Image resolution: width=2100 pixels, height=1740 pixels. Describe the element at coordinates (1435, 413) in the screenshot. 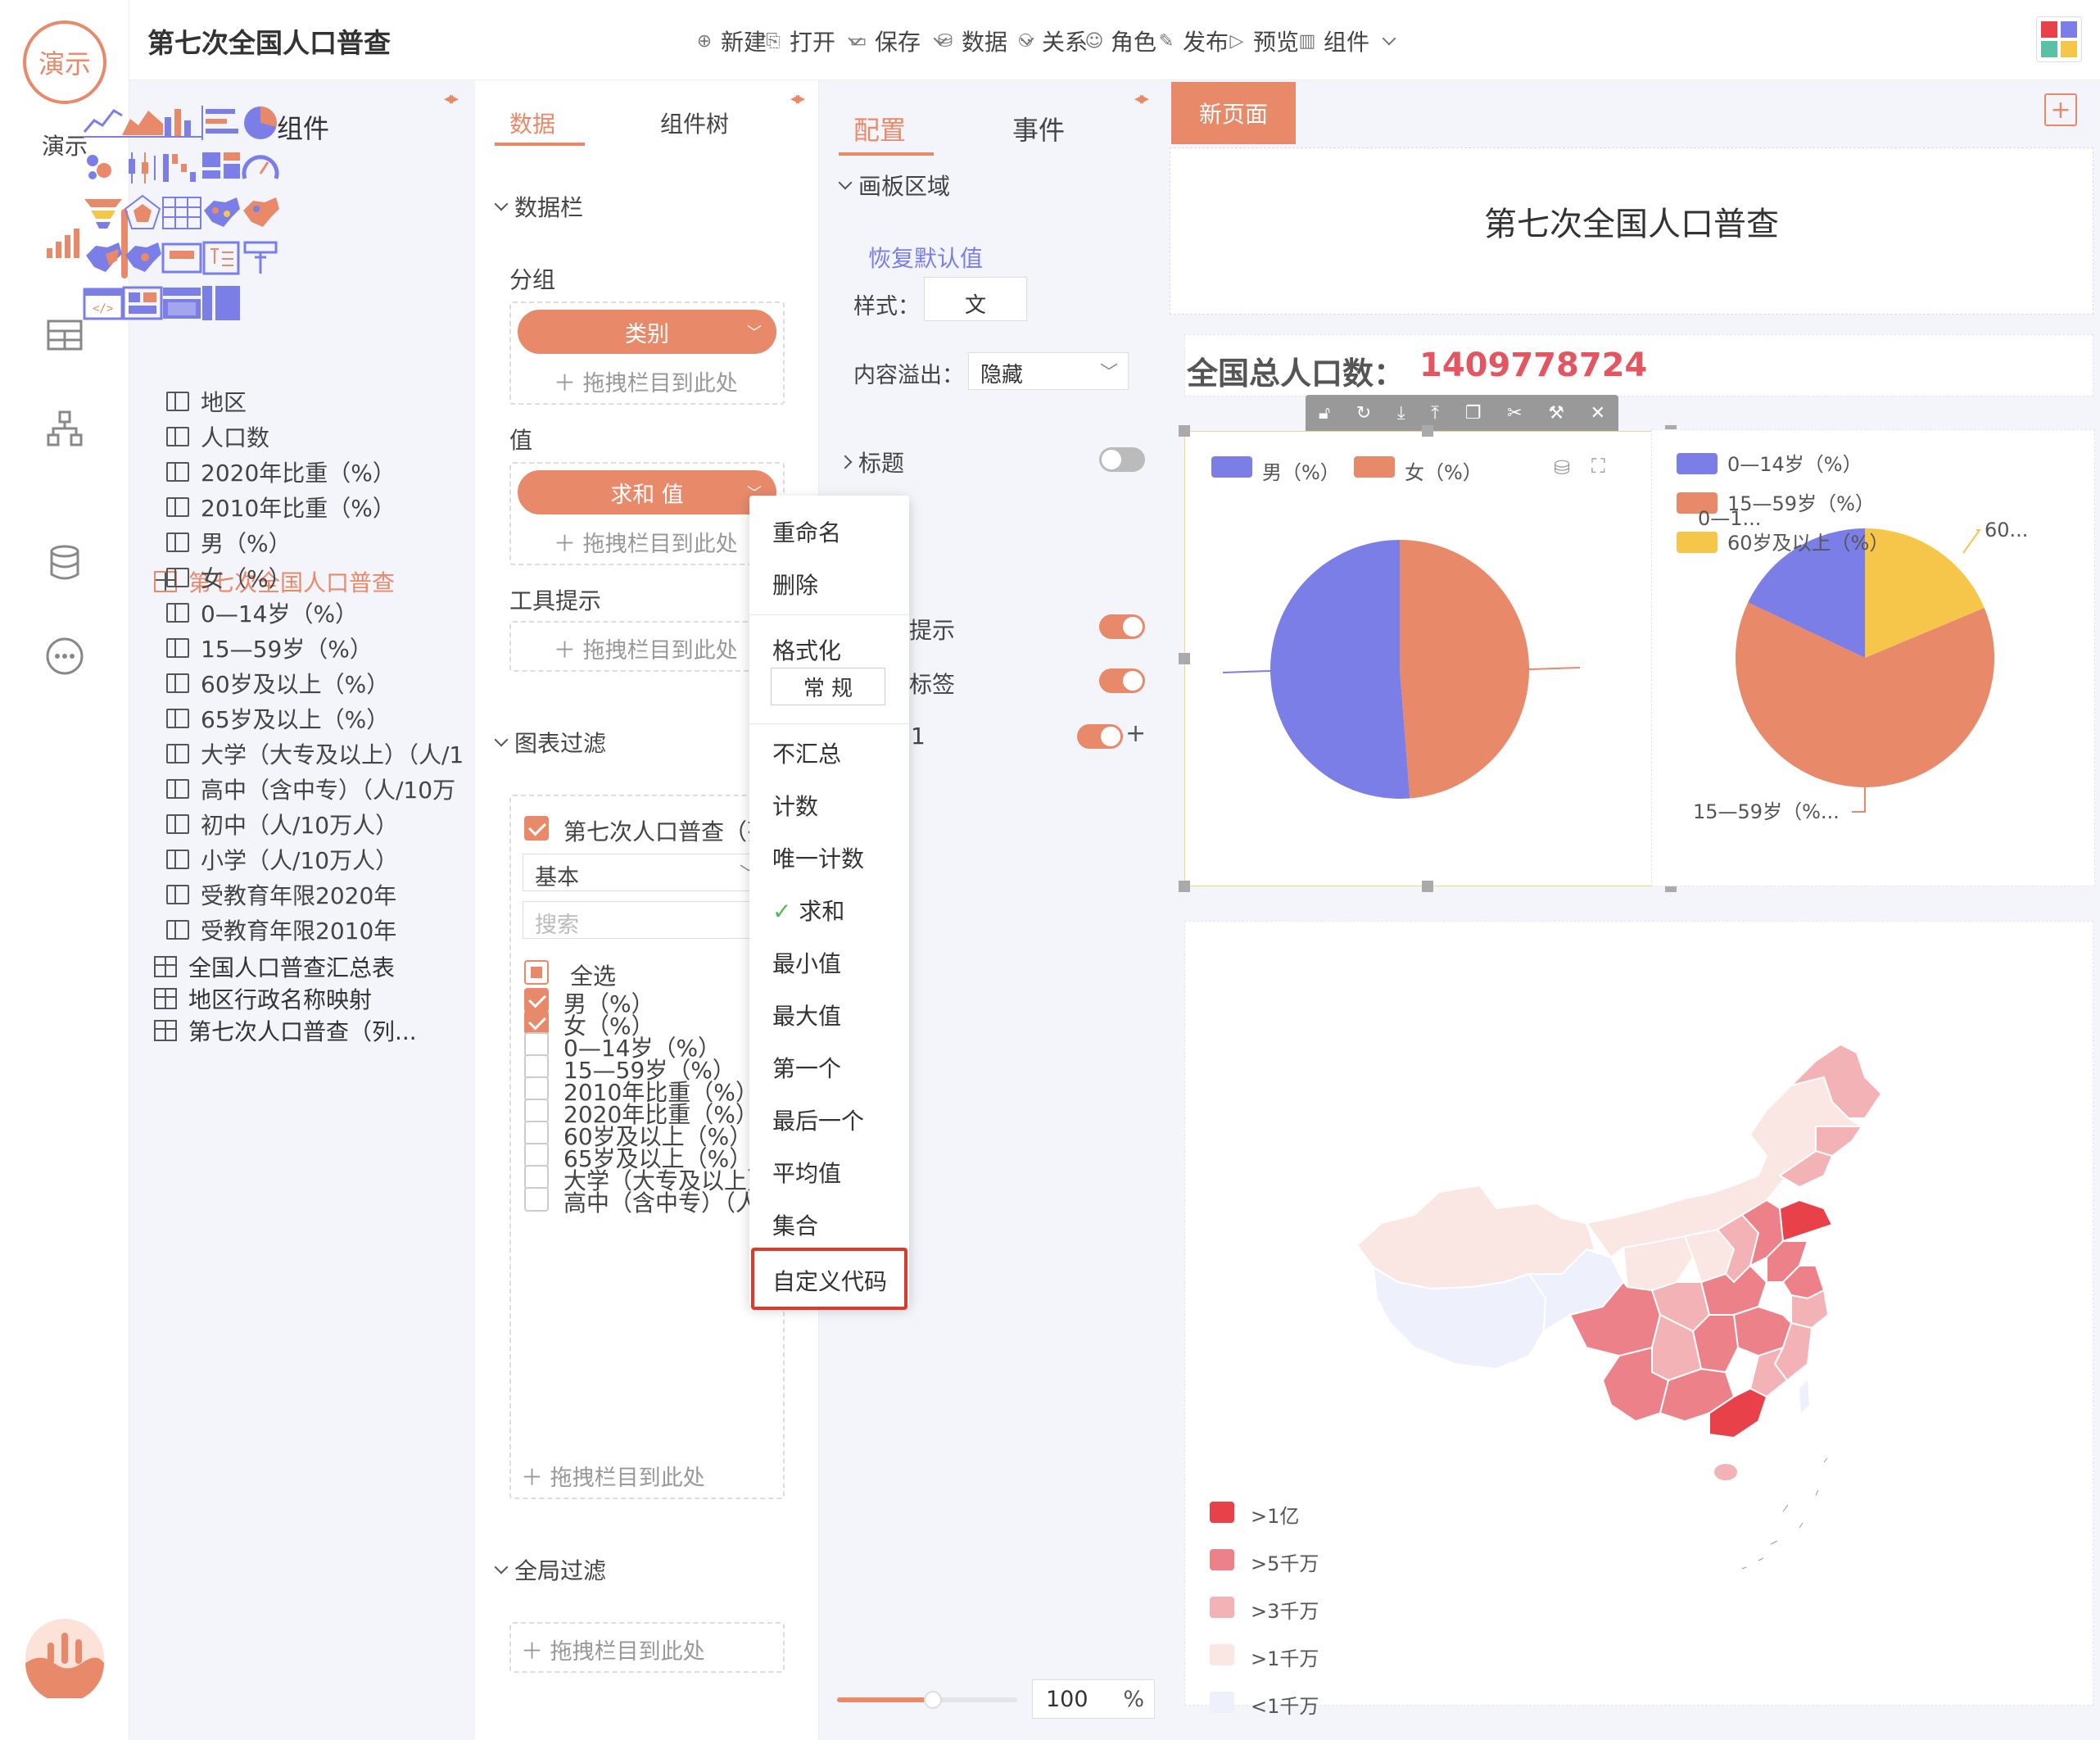

I see `bring-to-front-icon: ⤒` at that location.